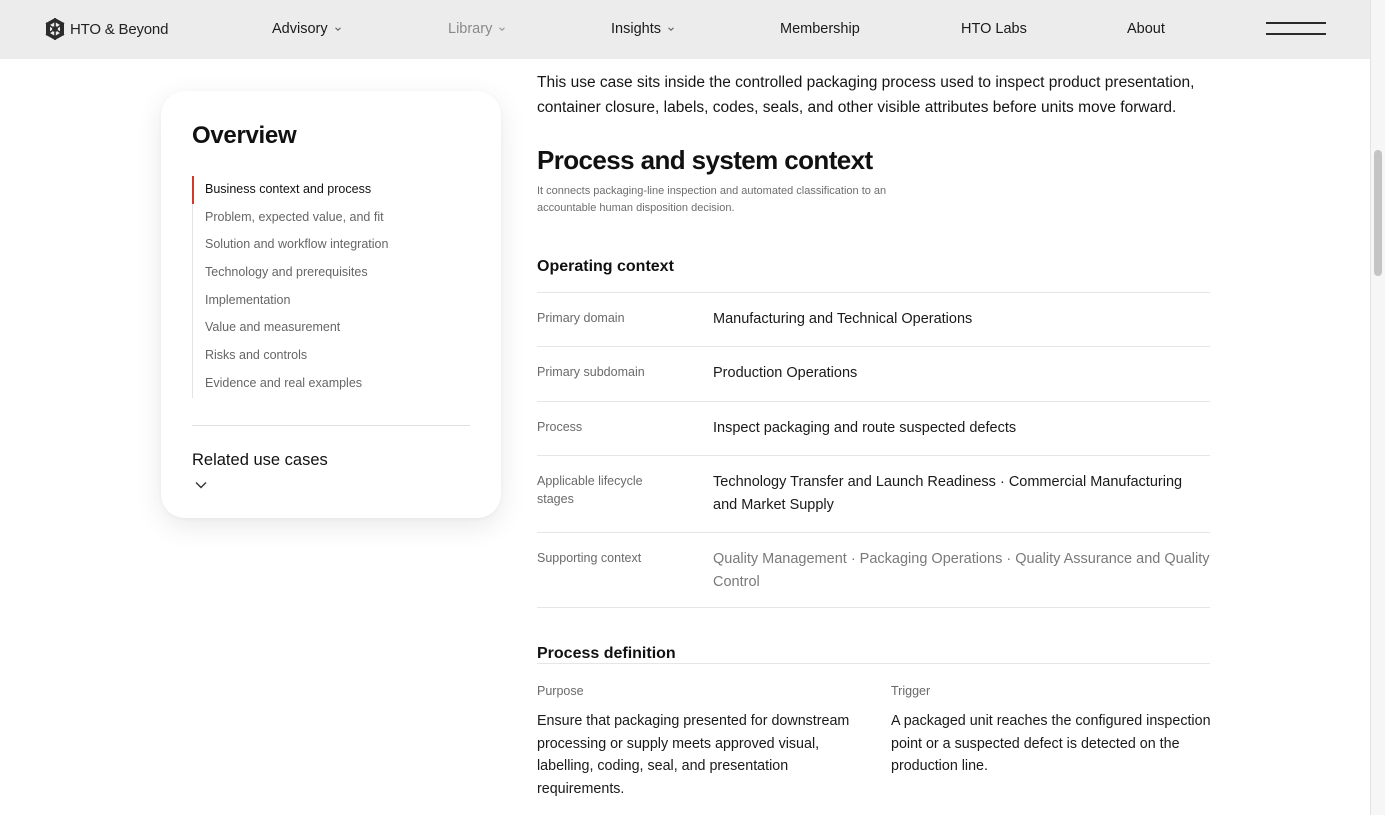  What do you see at coordinates (244, 135) in the screenshot?
I see `overview-title: Overview` at bounding box center [244, 135].